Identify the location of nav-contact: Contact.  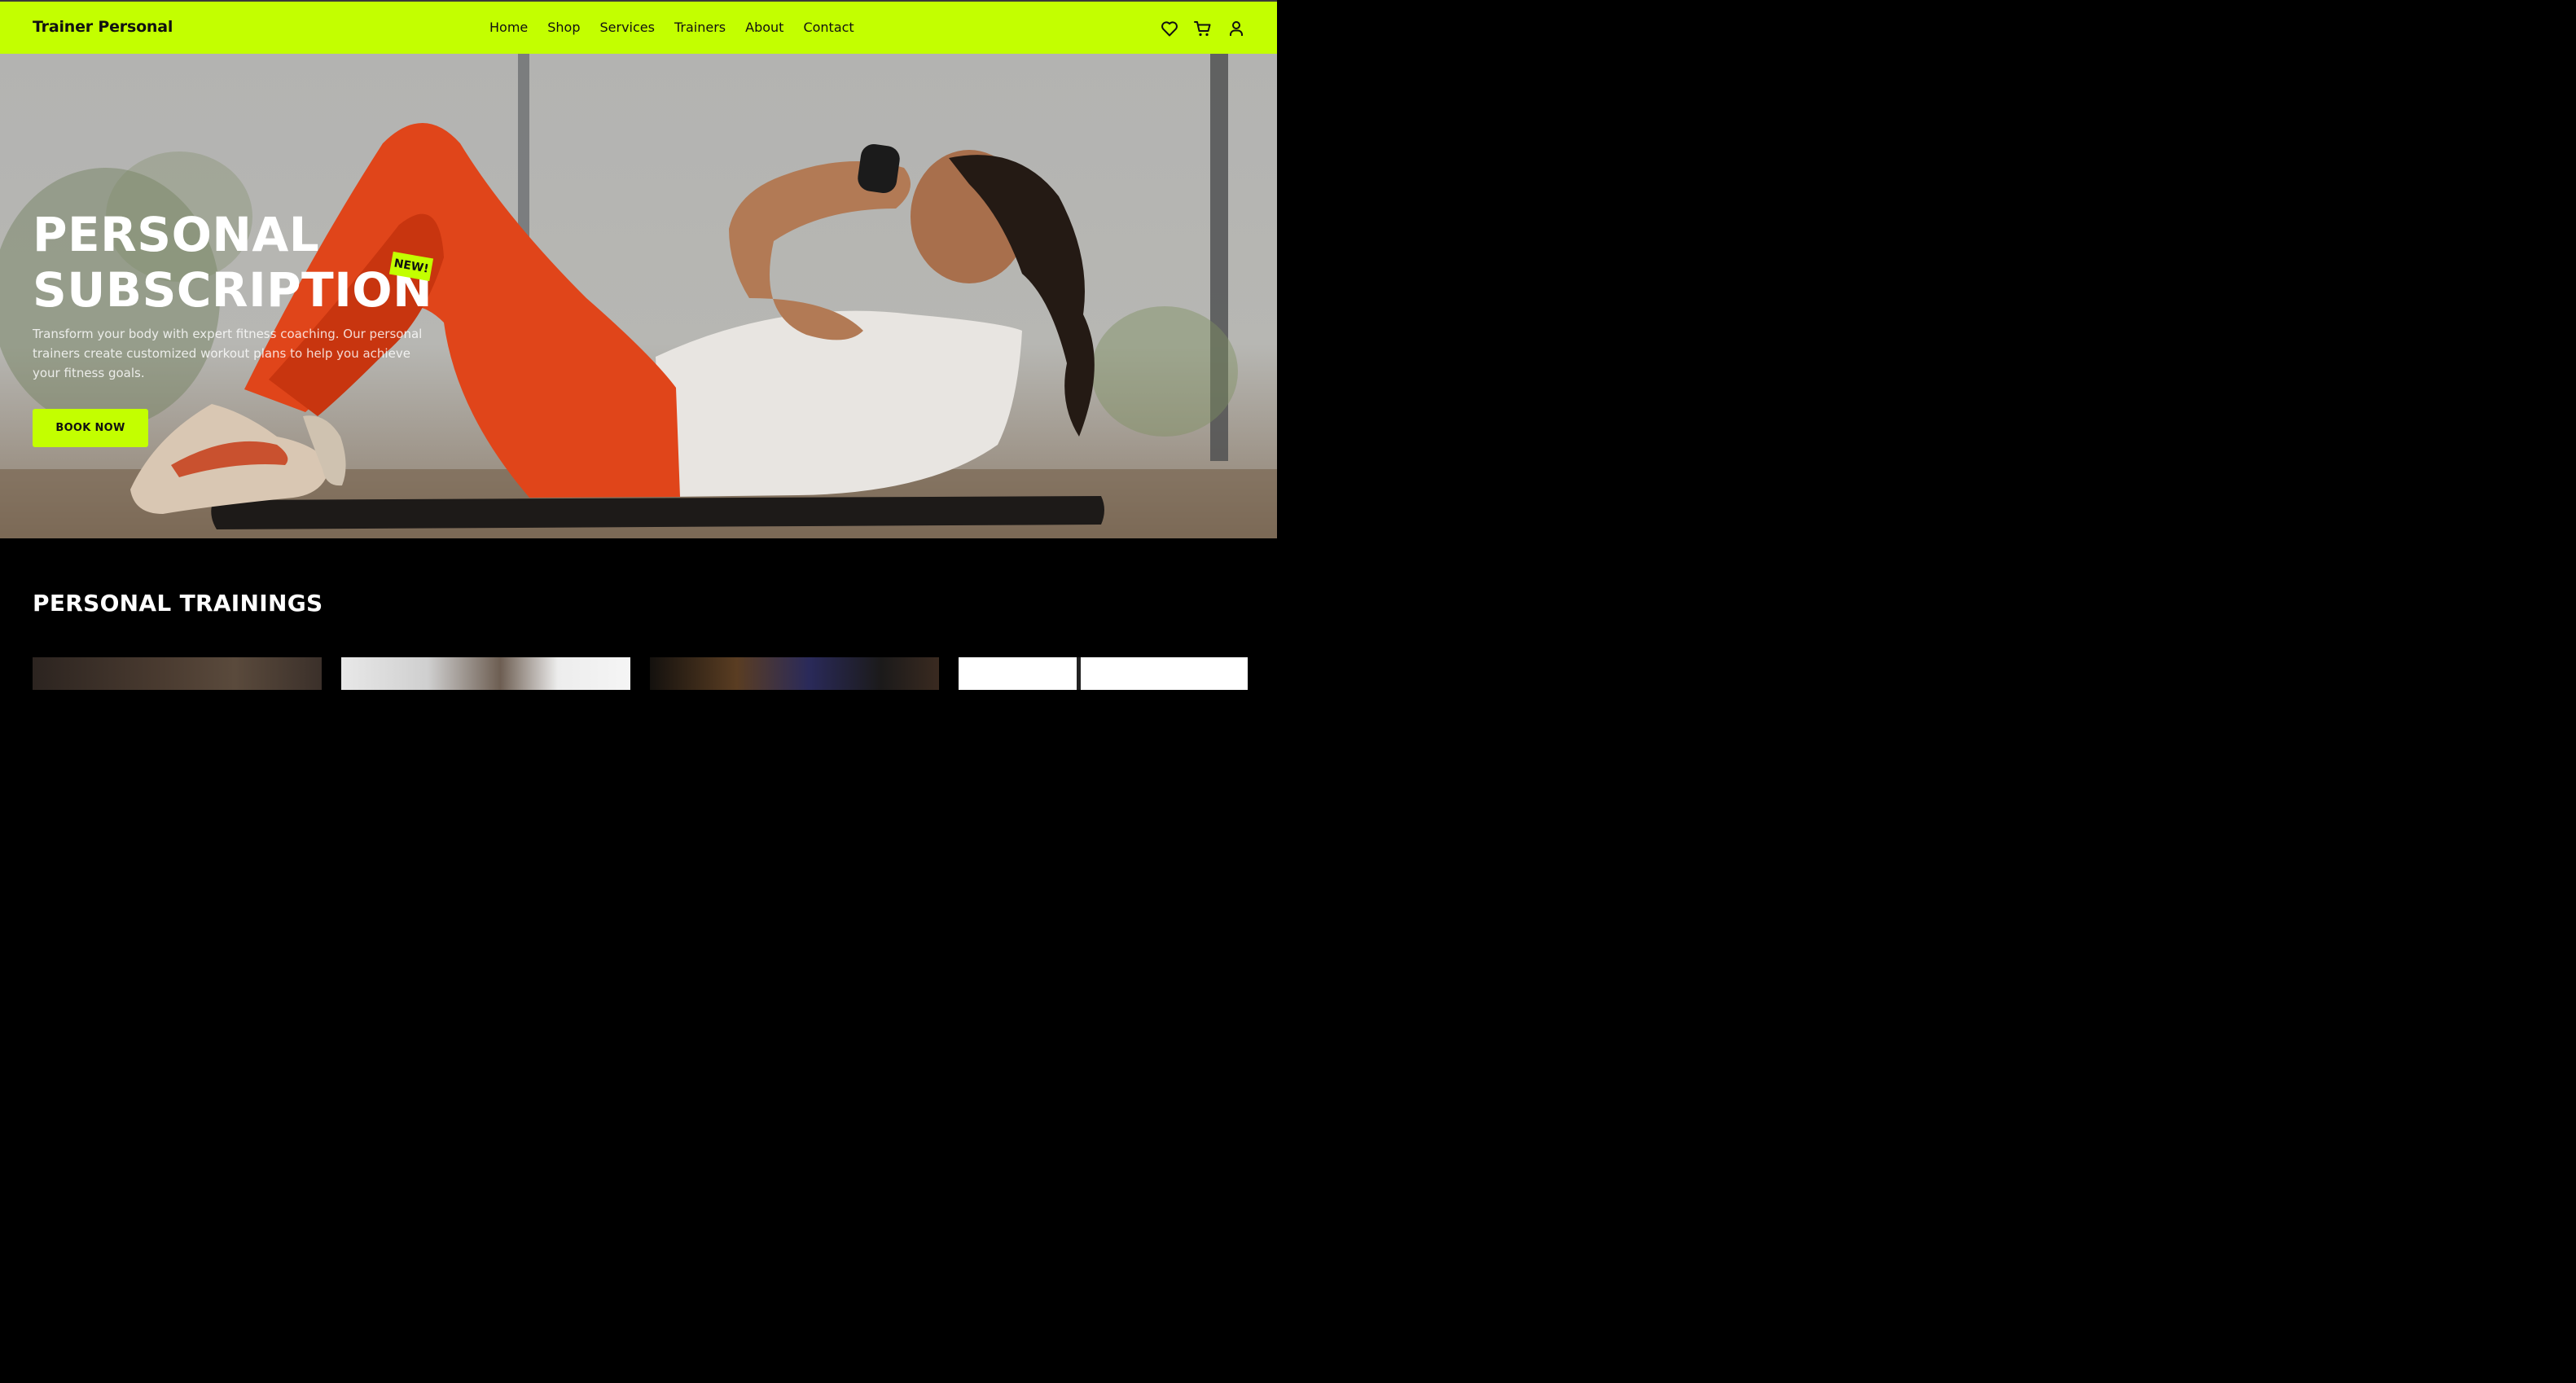
(828, 27).